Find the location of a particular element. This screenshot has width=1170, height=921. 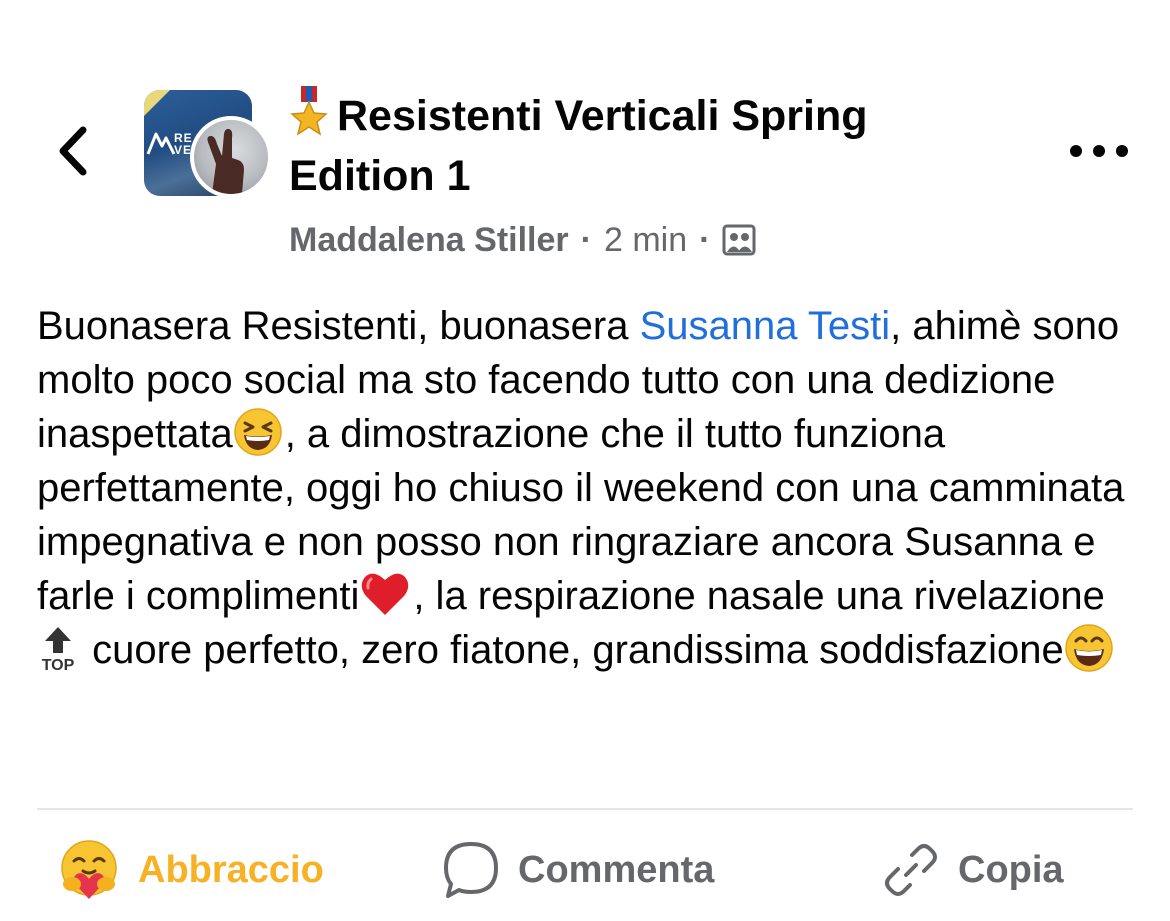

mountain-logo-icon is located at coordinates (161, 143).